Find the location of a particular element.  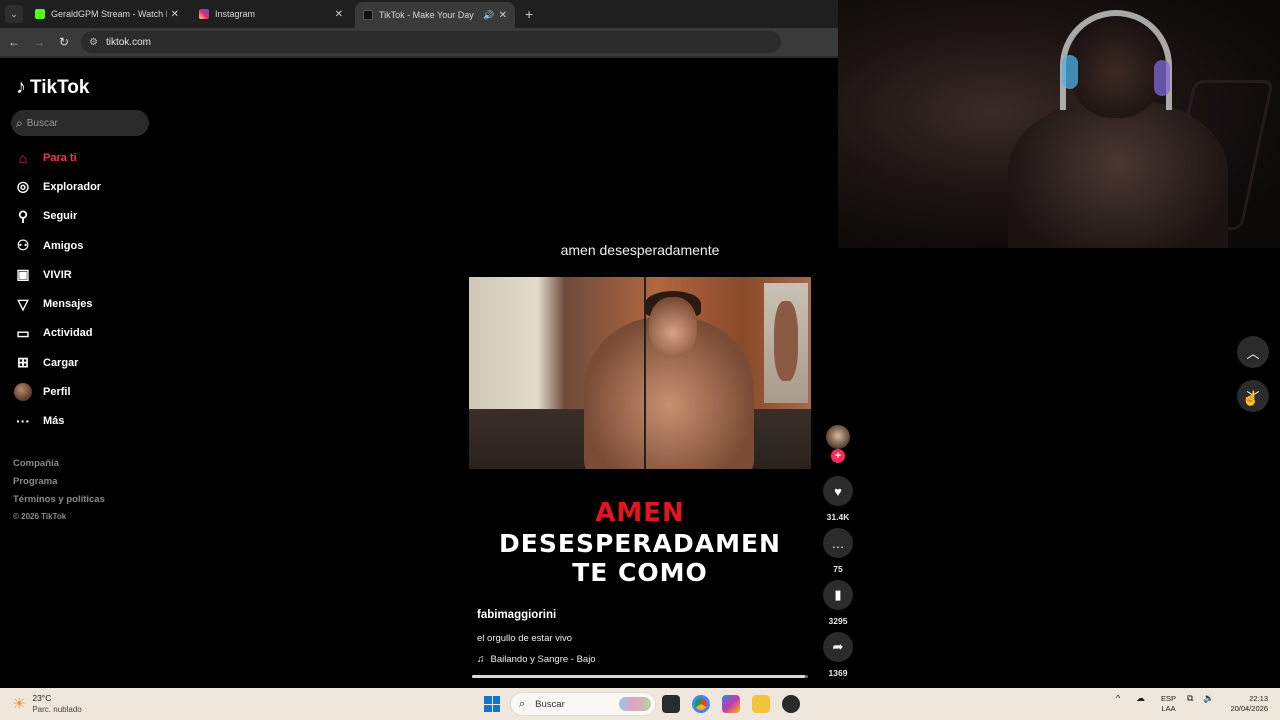

taskbar-search: ⌕ Buscar is located at coordinates (583, 704).